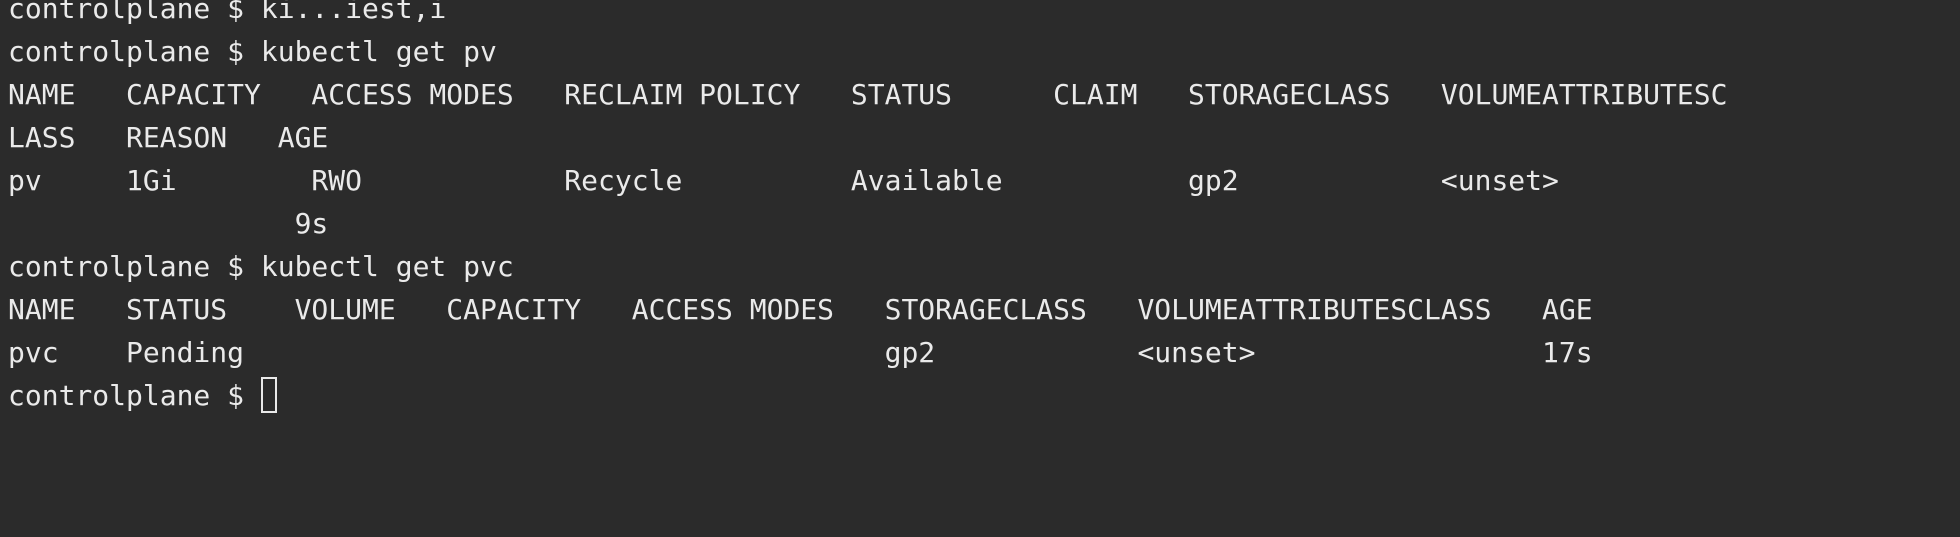 The image size is (1960, 537). What do you see at coordinates (252, 51) in the screenshot?
I see `command-get-pv: controlplane $ kubectl get pv` at bounding box center [252, 51].